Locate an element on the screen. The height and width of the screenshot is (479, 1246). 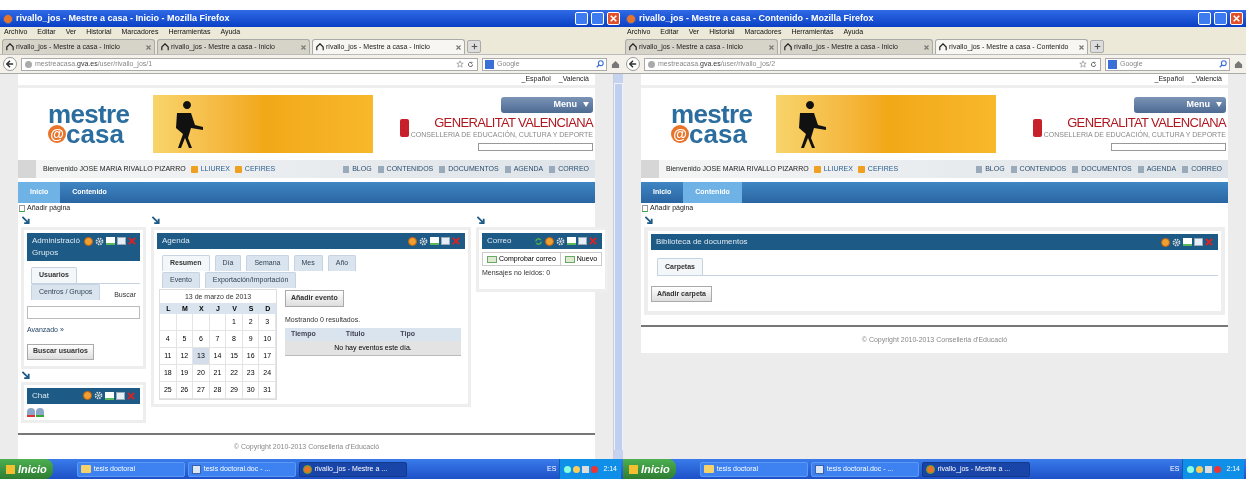
portlet-title: Chat is located at coordinates (40, 395).